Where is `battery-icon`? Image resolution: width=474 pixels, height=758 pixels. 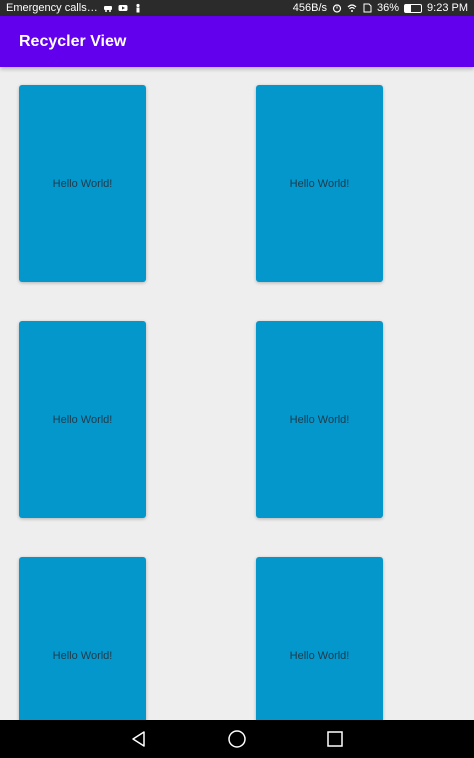
battery-icon is located at coordinates (413, 8).